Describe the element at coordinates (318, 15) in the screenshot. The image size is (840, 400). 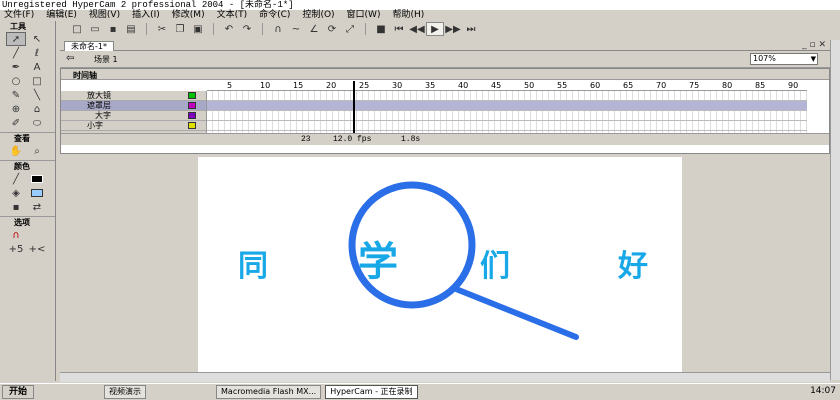
I see `menu-control: 控制(O)` at that location.